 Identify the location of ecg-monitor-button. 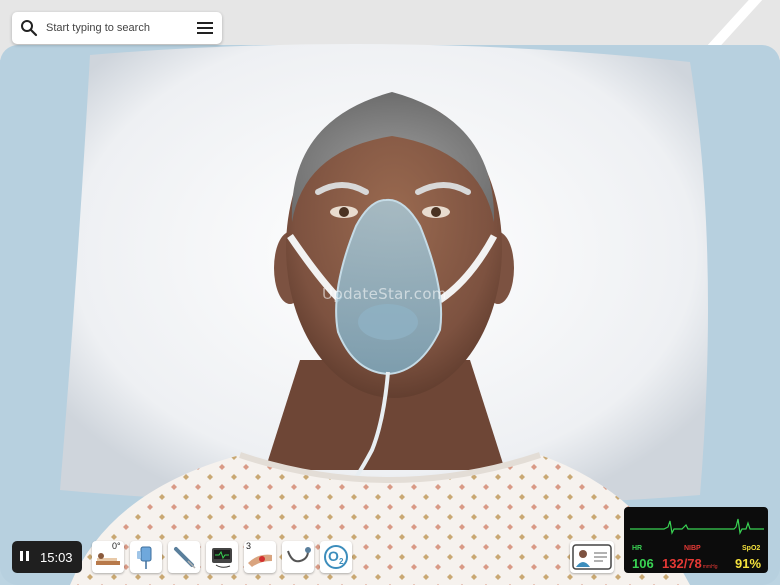
(222, 557).